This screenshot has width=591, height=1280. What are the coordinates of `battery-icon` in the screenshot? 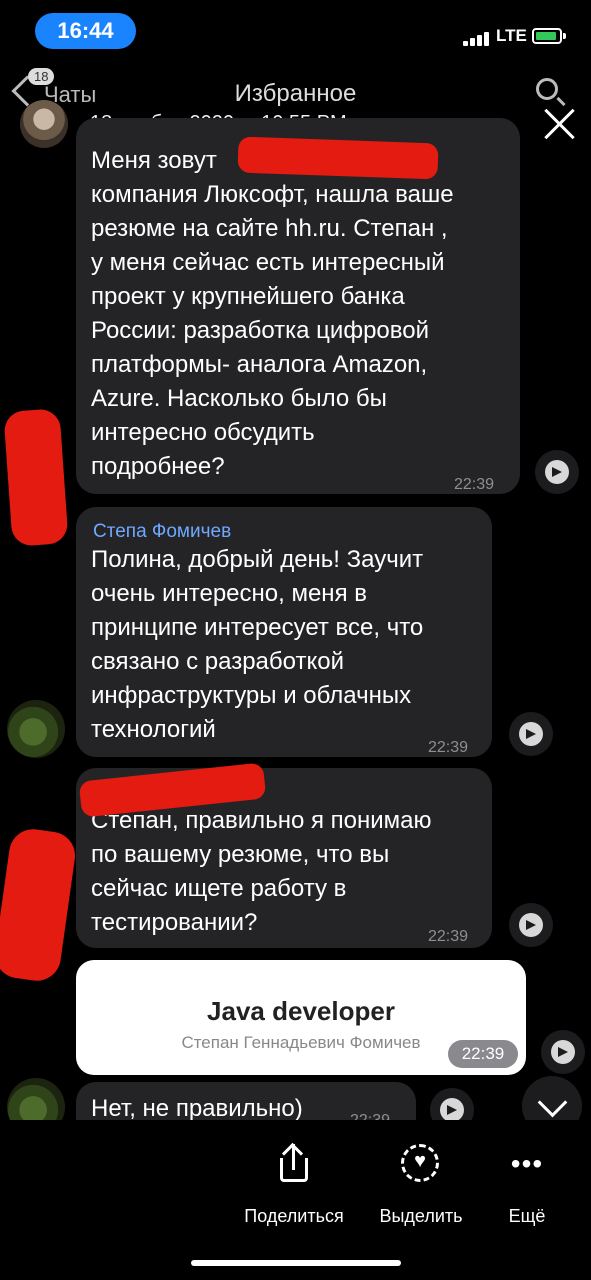 It's located at (547, 36).